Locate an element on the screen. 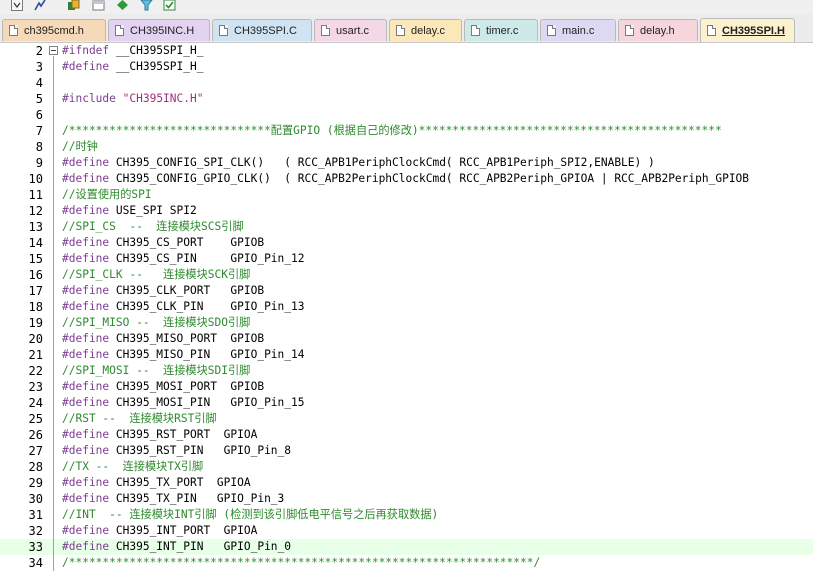  tab-ch395spi-c: CH395SPI.C is located at coordinates (262, 30).